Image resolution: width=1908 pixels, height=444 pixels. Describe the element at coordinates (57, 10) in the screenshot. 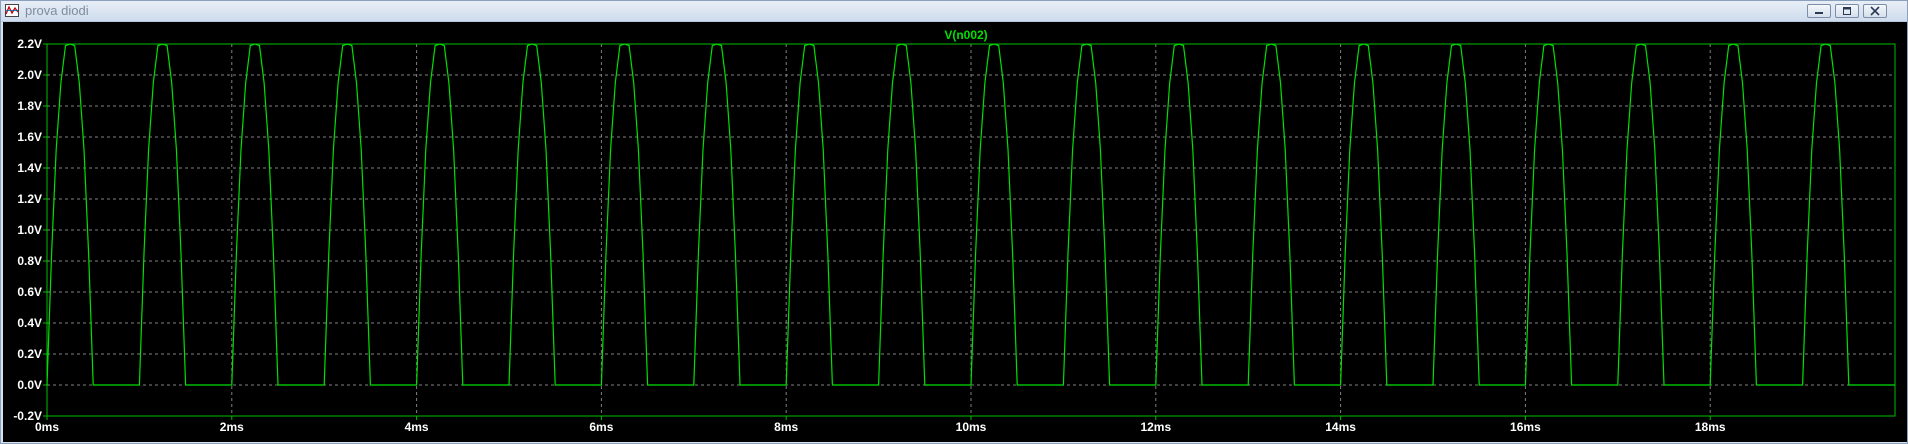

I see `window-title: prova diodi` at that location.